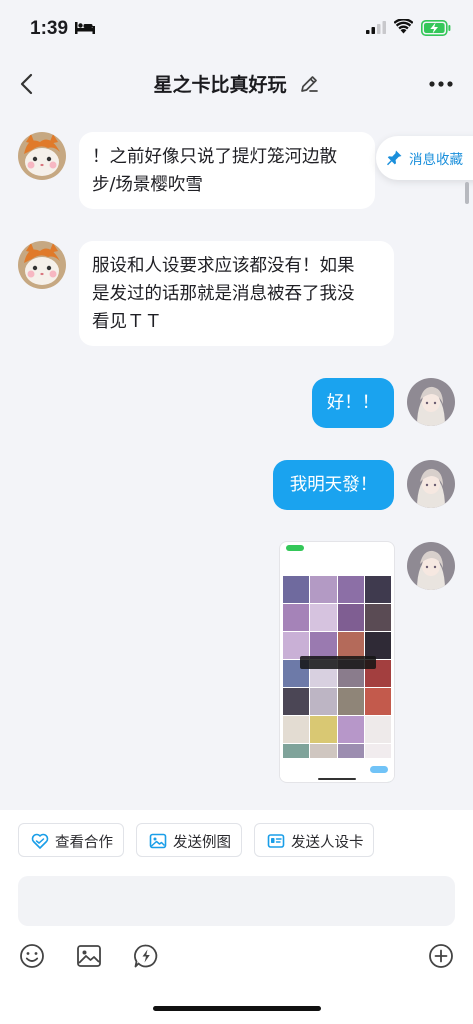 Image resolution: width=473 pixels, height=1024 pixels. Describe the element at coordinates (379, 769) in the screenshot. I see `screenshot-button` at that location.